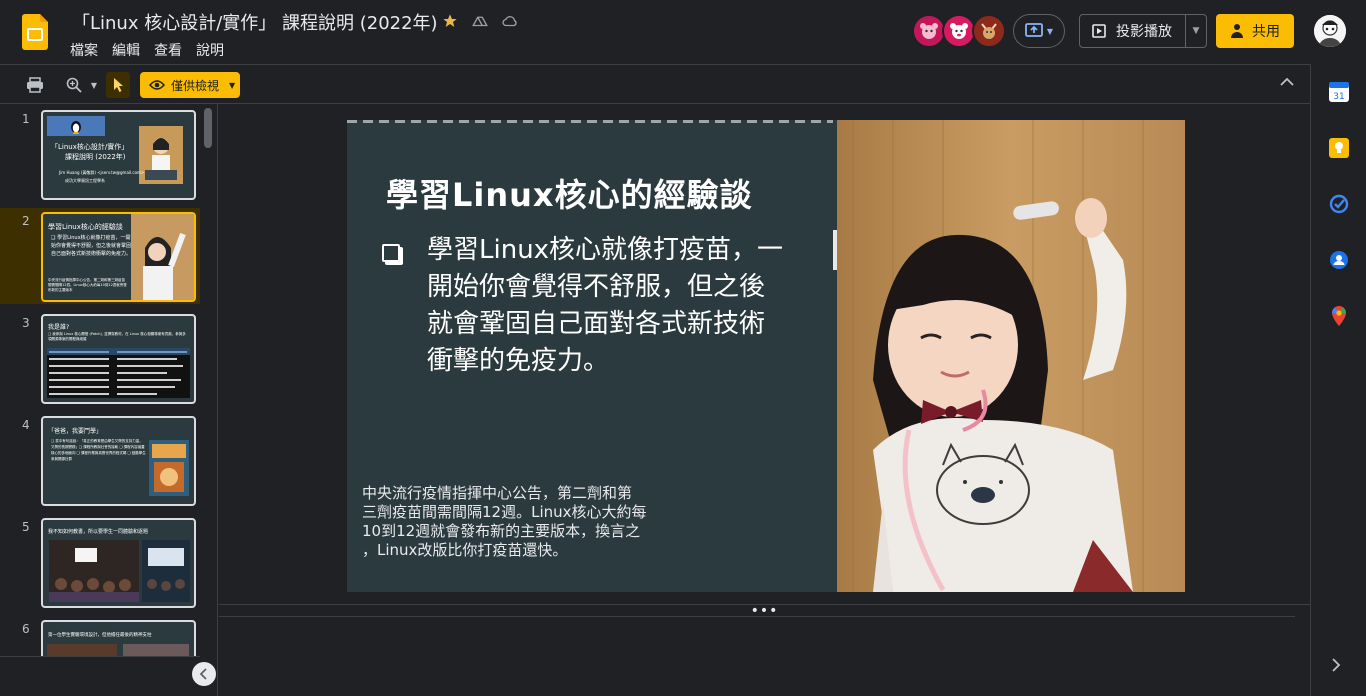 This screenshot has height=696, width=1366. Describe the element at coordinates (26, 629) in the screenshot. I see `slide-number: 6` at that location.